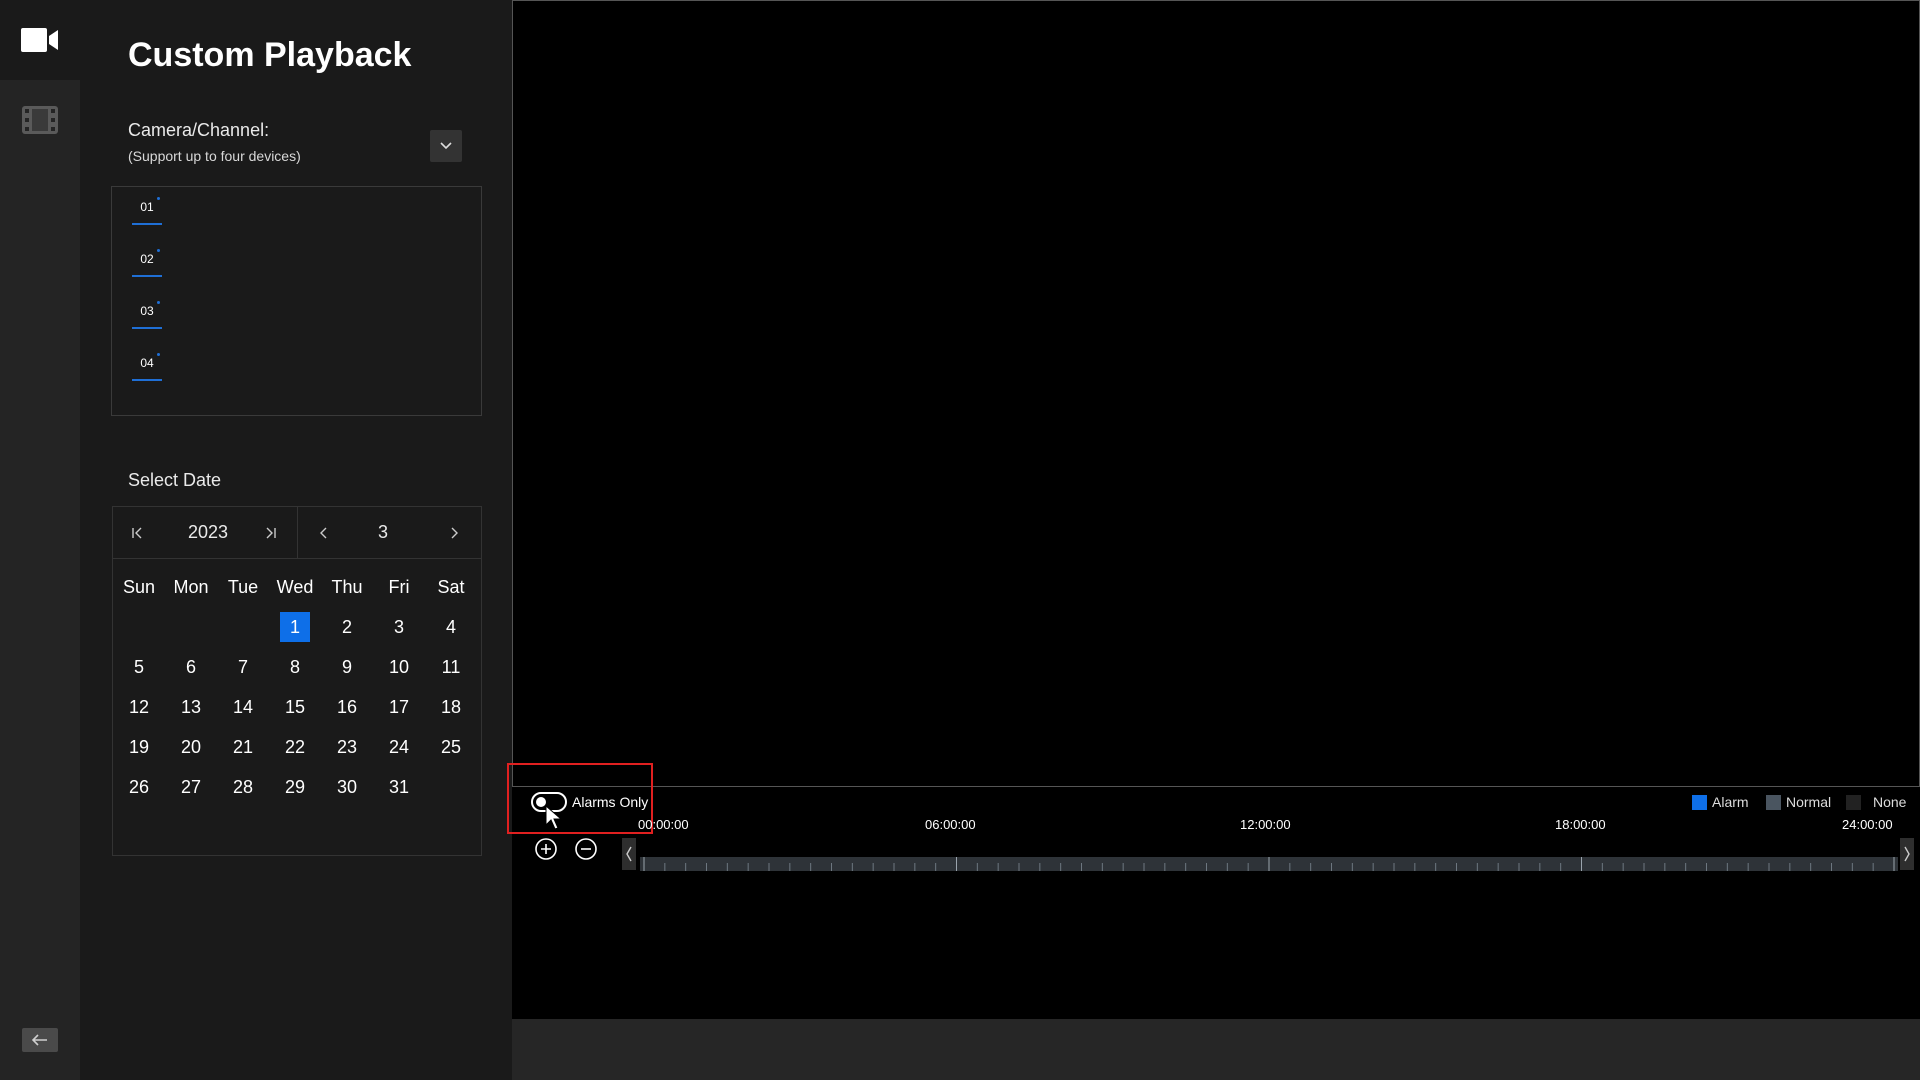 Image resolution: width=1920 pixels, height=1080 pixels. What do you see at coordinates (270, 55) in the screenshot?
I see `page-title: Custom Playback` at bounding box center [270, 55].